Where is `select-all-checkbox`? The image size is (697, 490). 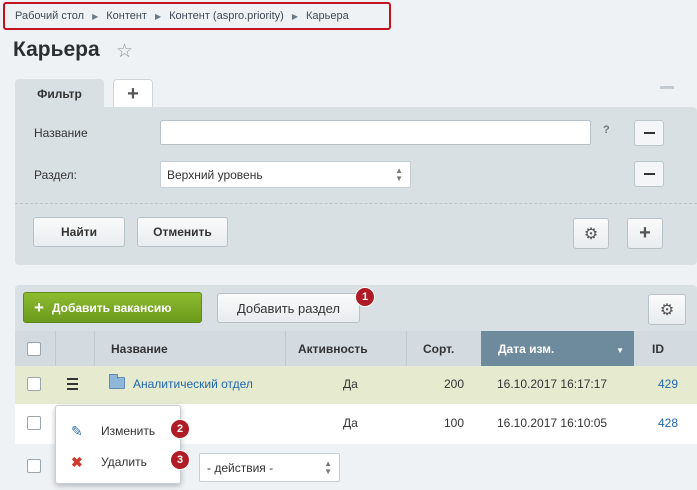
select-all-checkbox is located at coordinates (34, 349).